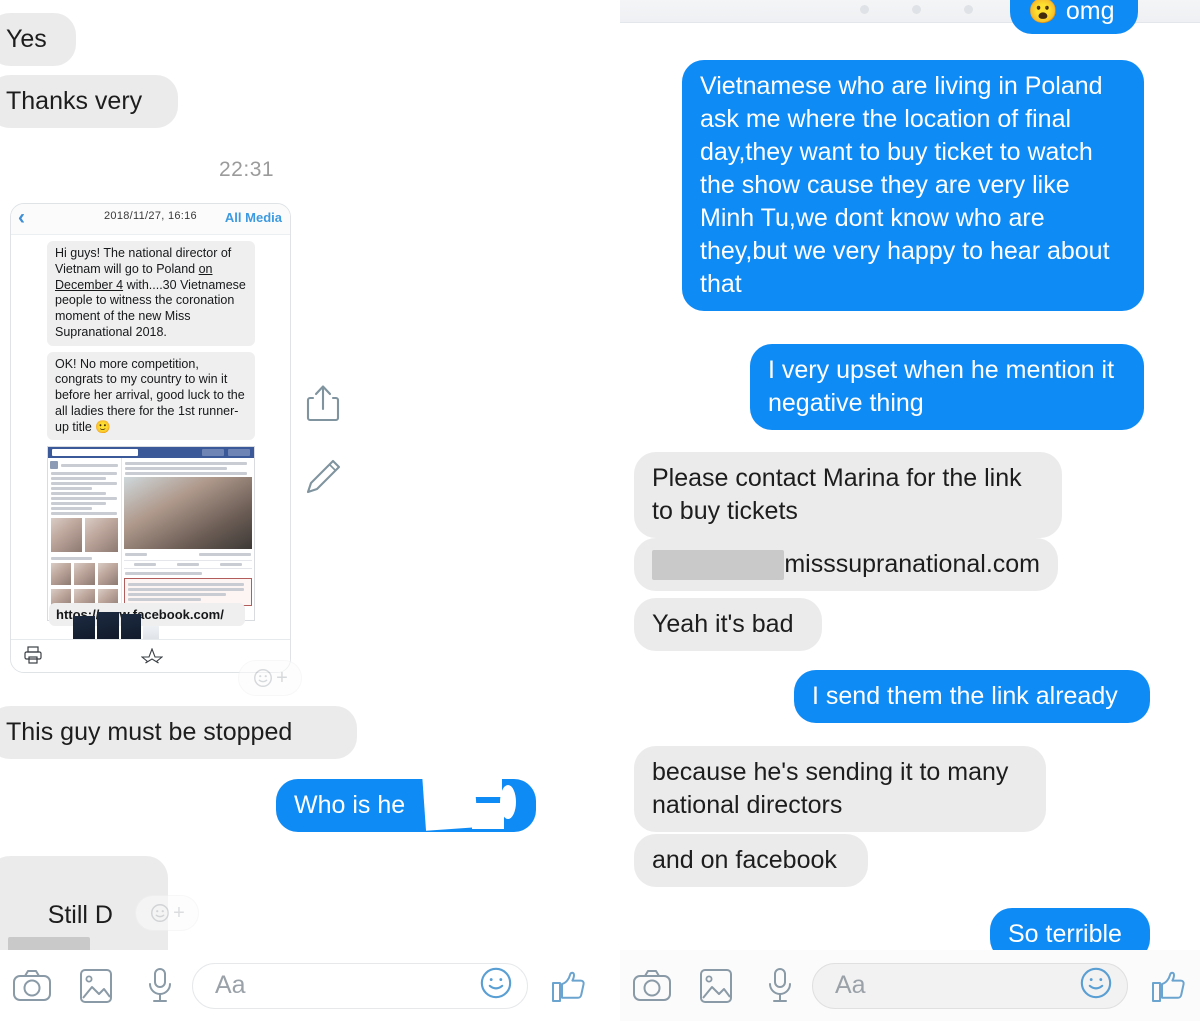 The width and height of the screenshot is (1200, 1021). I want to click on message-bubble-who-is-he-wrapper: Who is he, so click(406, 801).